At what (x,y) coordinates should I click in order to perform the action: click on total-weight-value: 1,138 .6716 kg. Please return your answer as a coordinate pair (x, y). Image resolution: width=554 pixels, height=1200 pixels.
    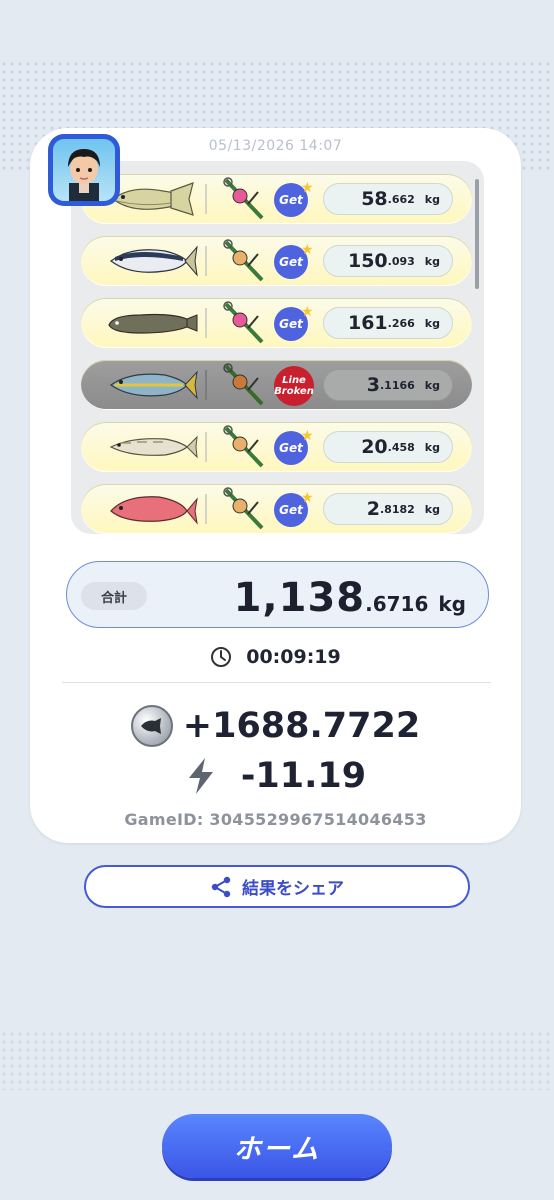
    Looking at the image, I should click on (350, 598).